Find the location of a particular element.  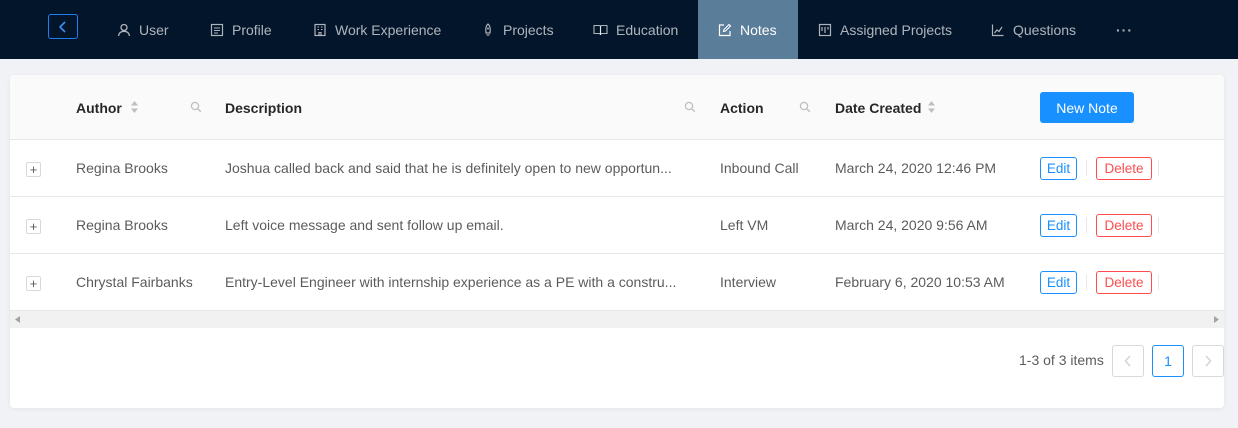

tab-education-label: Education is located at coordinates (647, 29).